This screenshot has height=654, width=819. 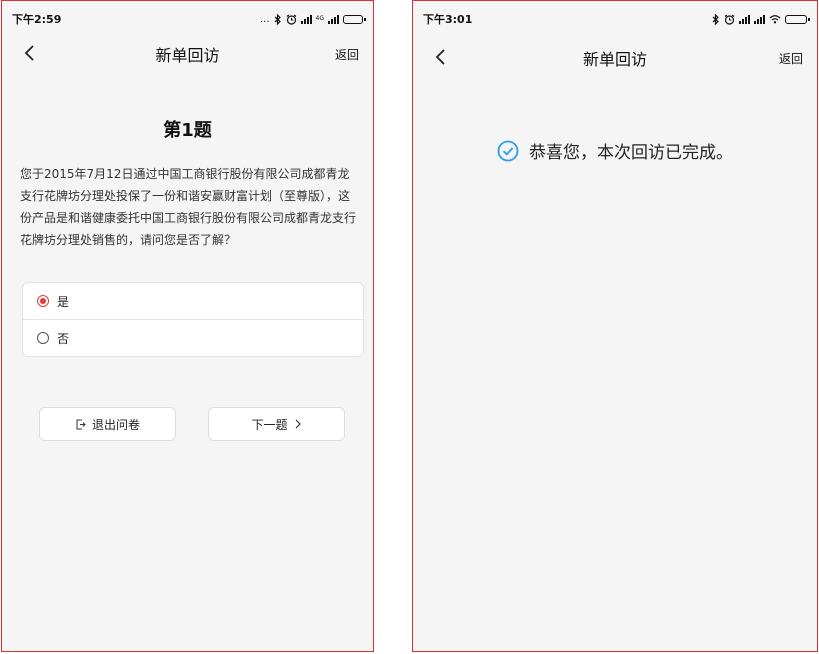 I want to click on exit-label: 退出问卷, so click(x=115, y=424).